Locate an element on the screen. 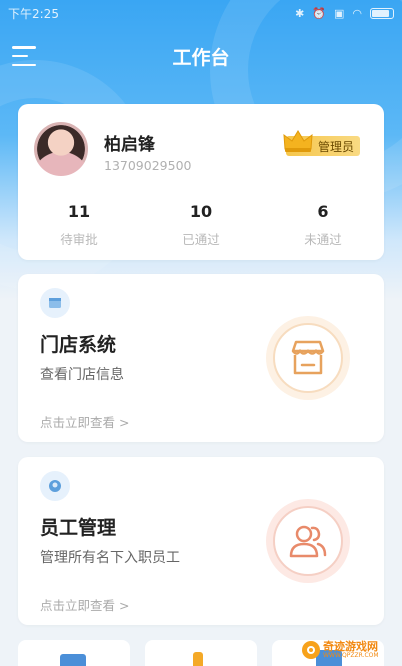 The width and height of the screenshot is (402, 666). bluetooth-icon: ✱ is located at coordinates (300, 13).